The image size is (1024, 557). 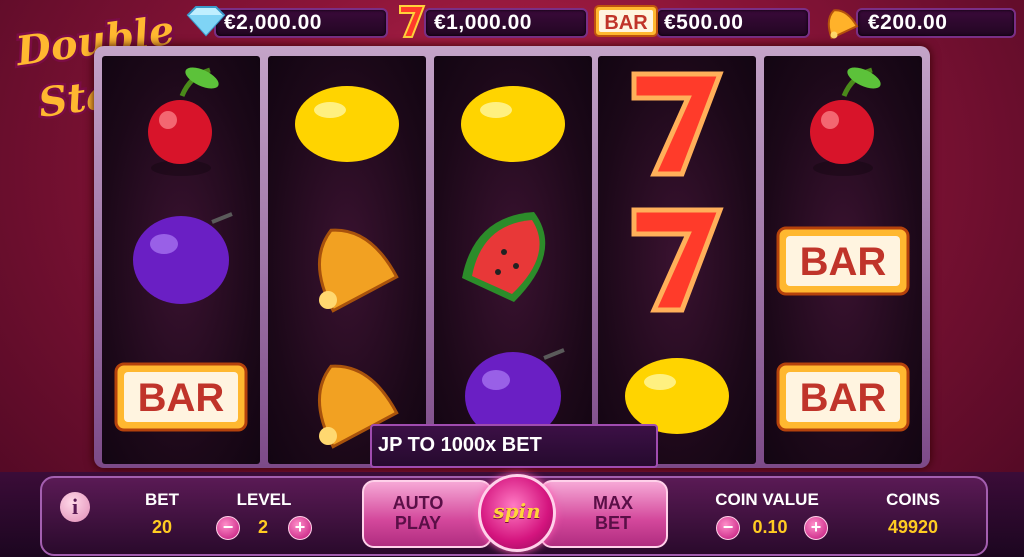 What do you see at coordinates (913, 527) in the screenshot?
I see `coins-value: 49920` at bounding box center [913, 527].